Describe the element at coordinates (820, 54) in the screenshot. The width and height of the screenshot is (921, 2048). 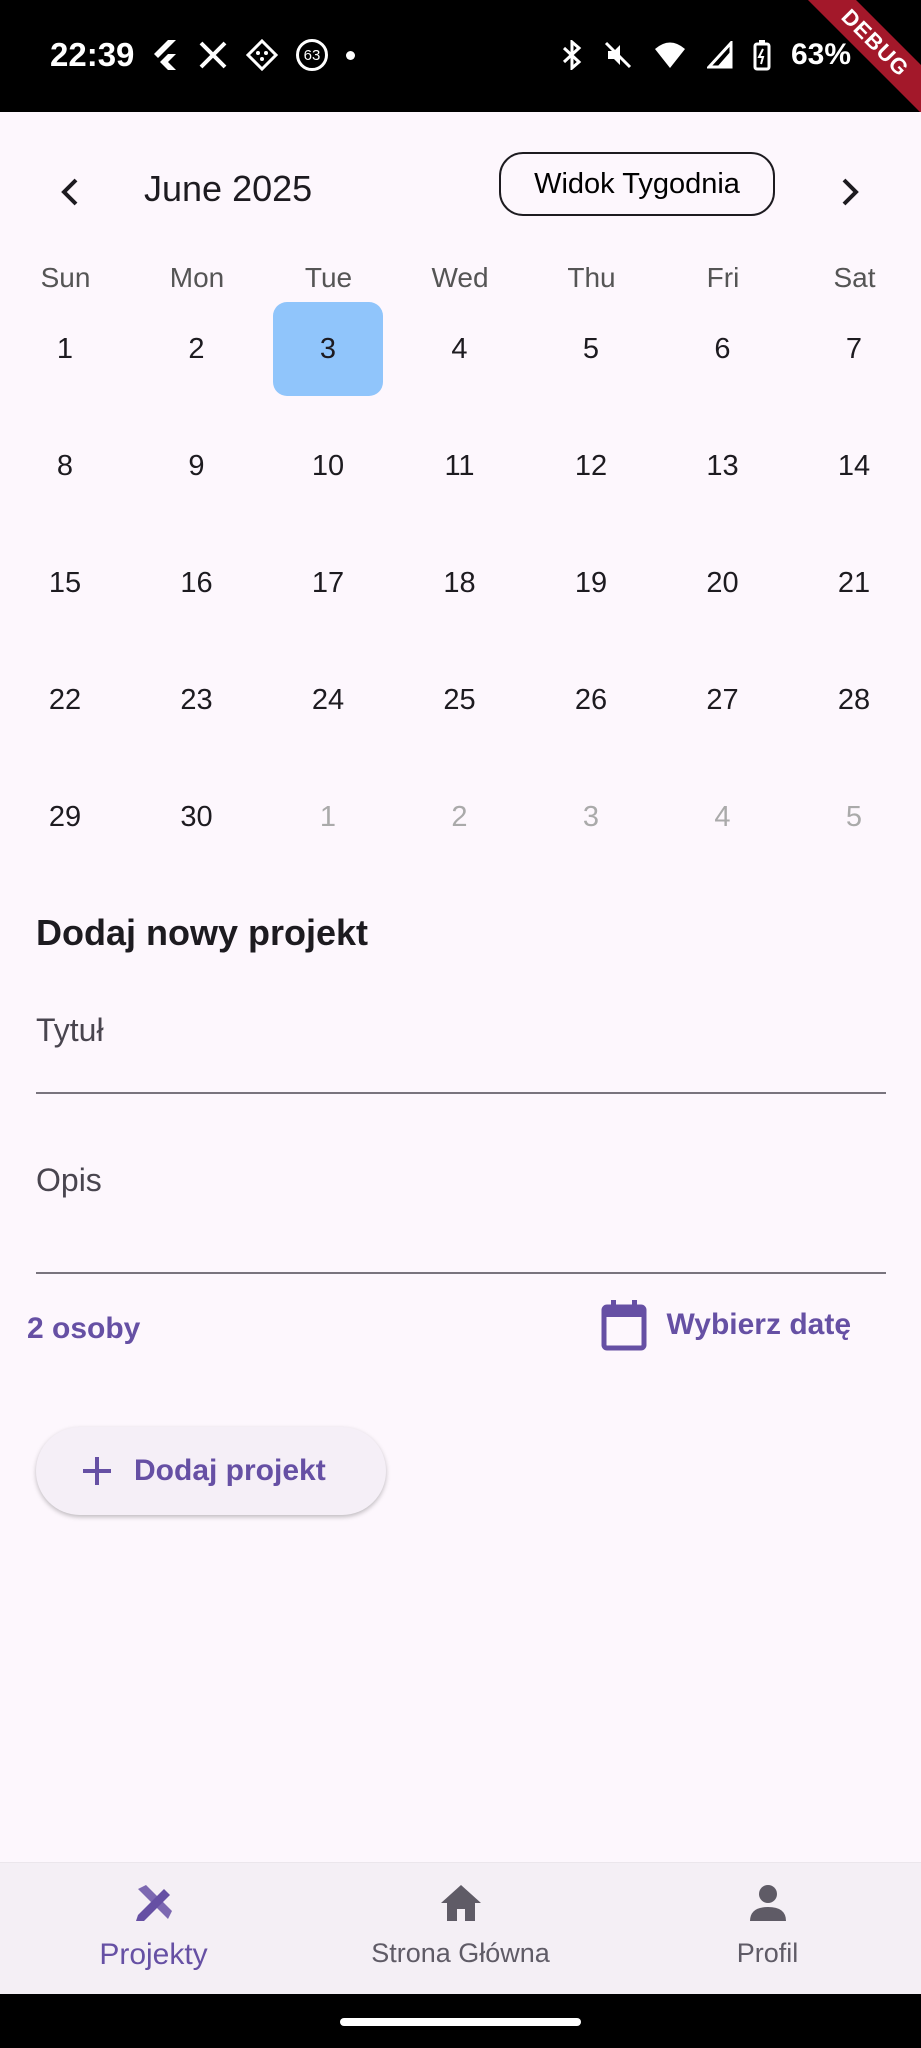
I see `battery-percent: 63%` at that location.